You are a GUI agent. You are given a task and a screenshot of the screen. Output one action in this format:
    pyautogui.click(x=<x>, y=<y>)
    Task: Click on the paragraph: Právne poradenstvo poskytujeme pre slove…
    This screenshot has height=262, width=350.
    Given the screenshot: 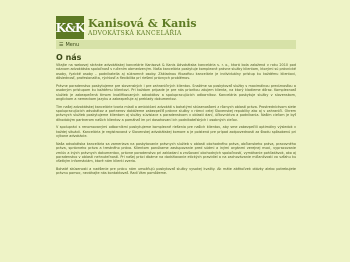 What is the action you would take?
    pyautogui.click(x=176, y=92)
    